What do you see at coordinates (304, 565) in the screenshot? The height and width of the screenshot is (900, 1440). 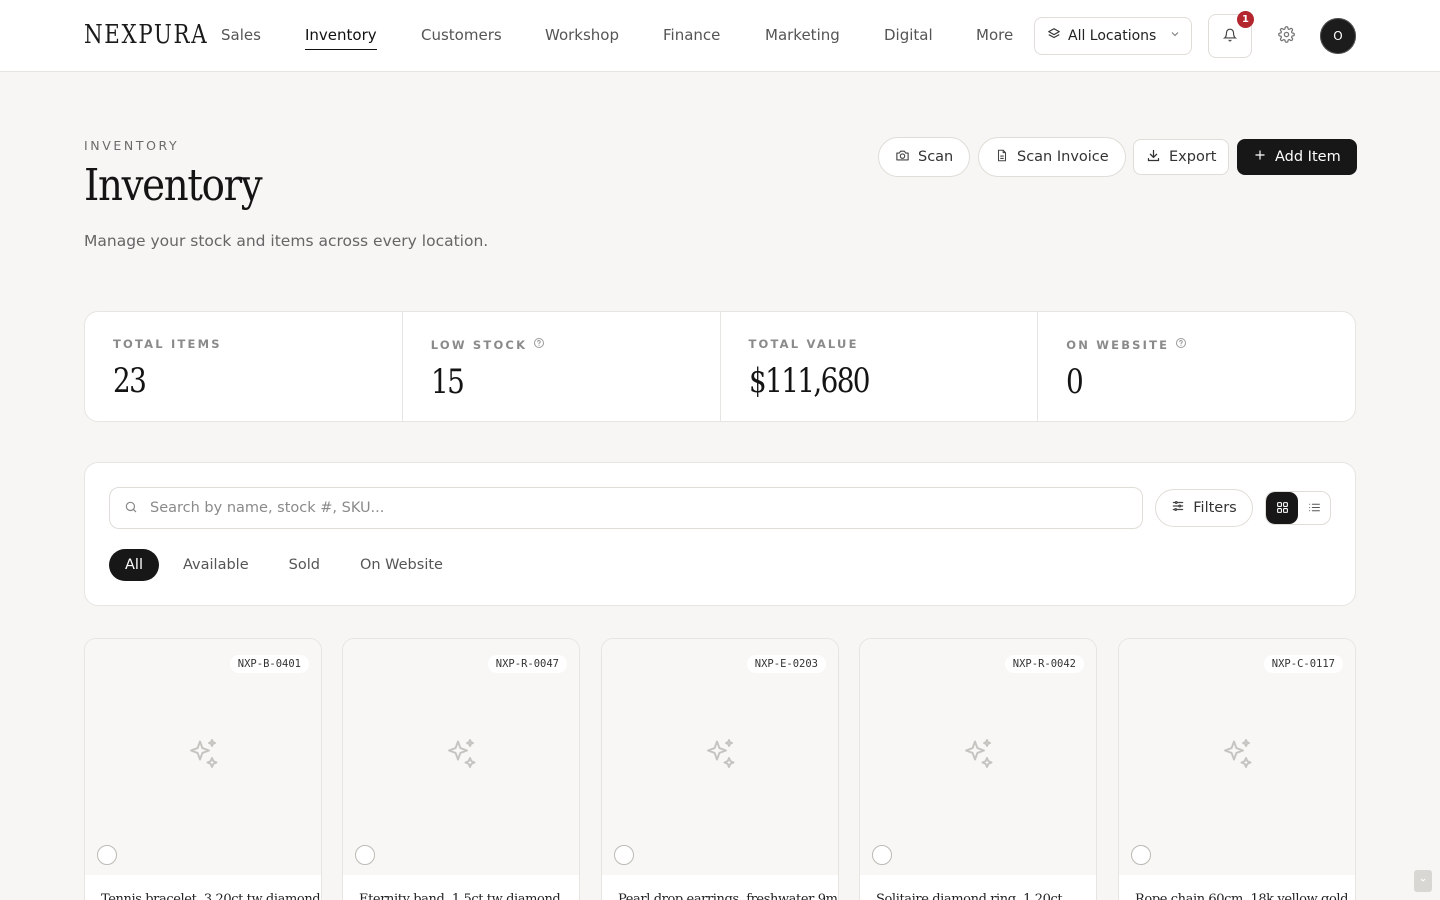 I see `chip-sold: Sold` at bounding box center [304, 565].